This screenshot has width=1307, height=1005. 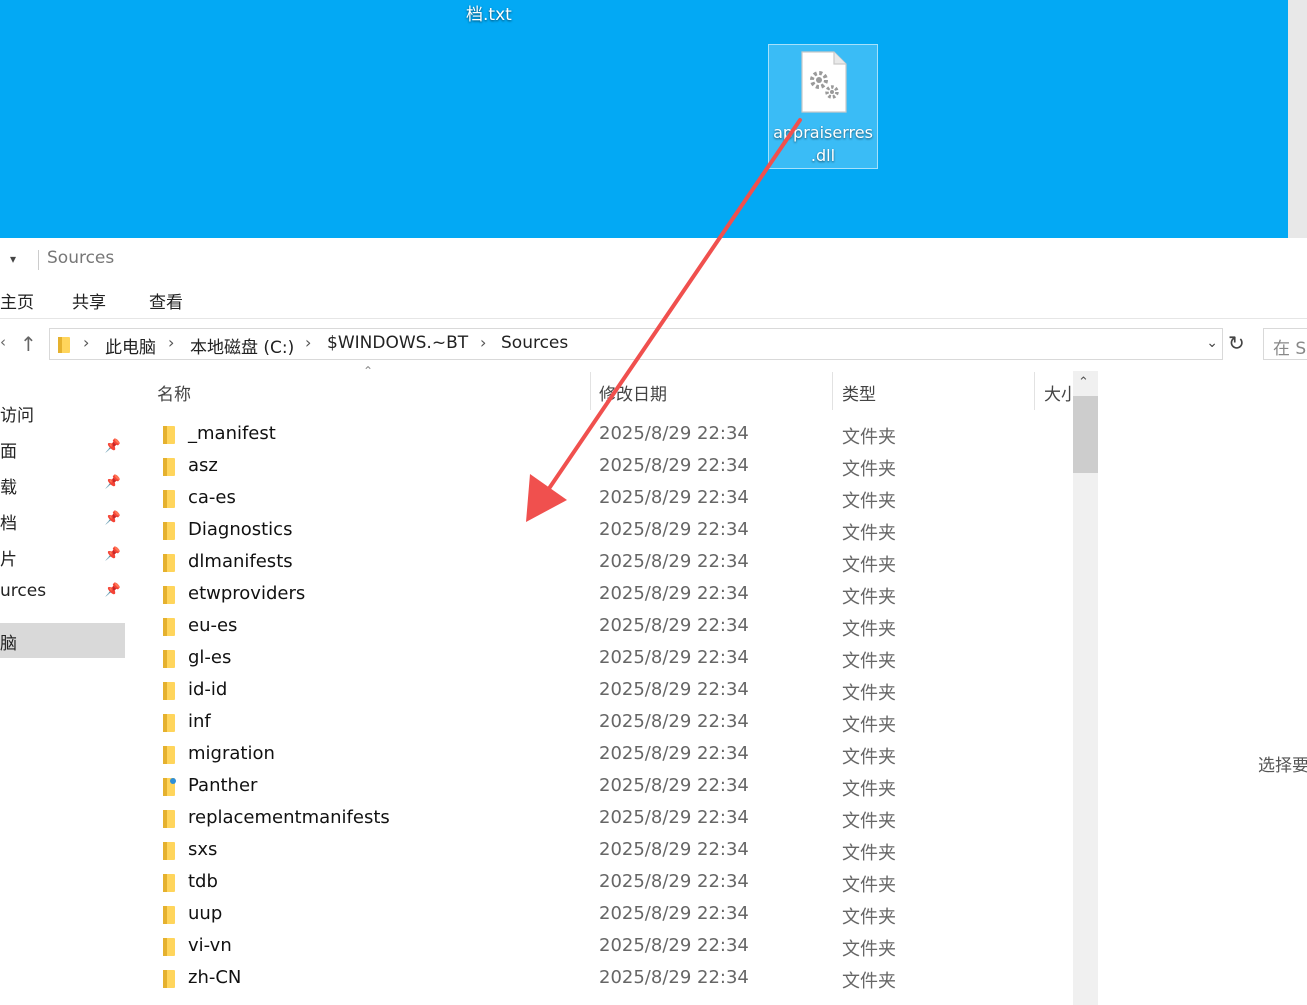 I want to click on file-row: vi-vn 2025/8/29 22:34 文件夹, so click(x=600, y=946).